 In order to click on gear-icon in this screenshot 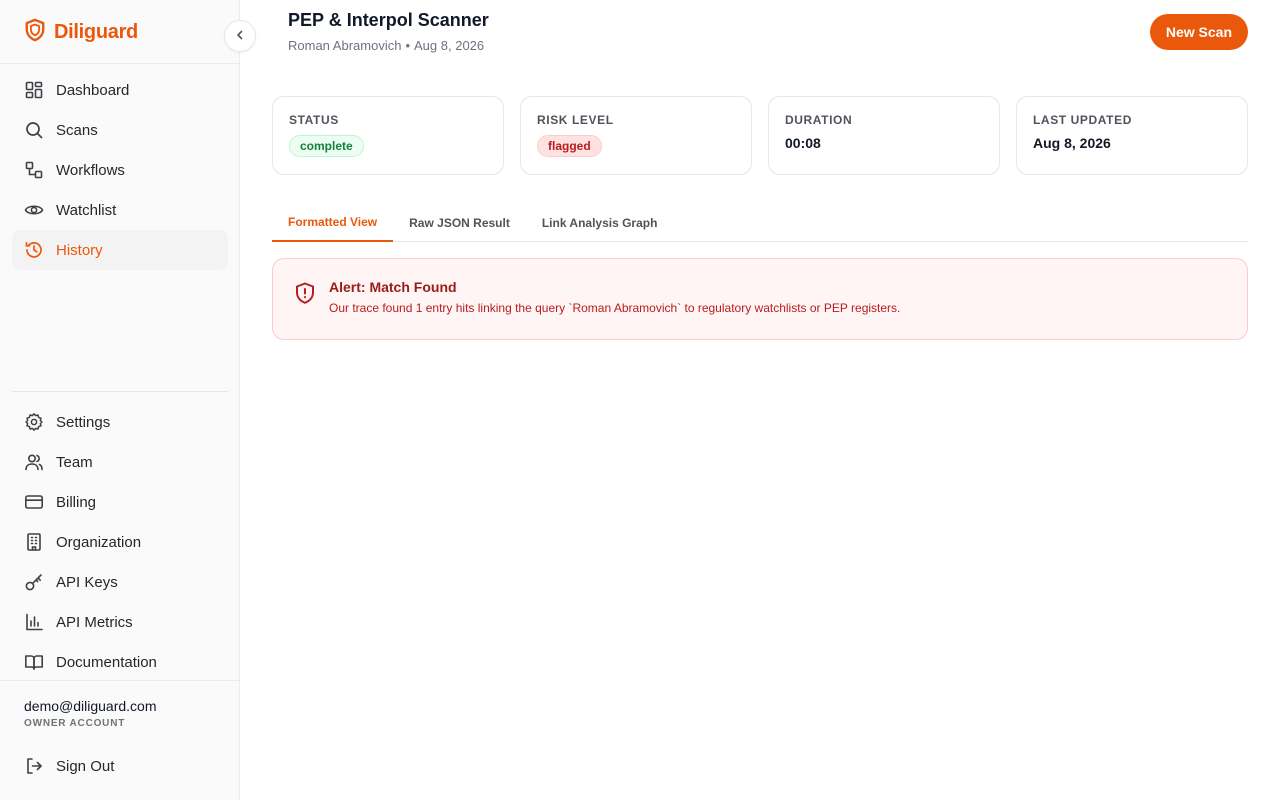, I will do `click(34, 422)`.